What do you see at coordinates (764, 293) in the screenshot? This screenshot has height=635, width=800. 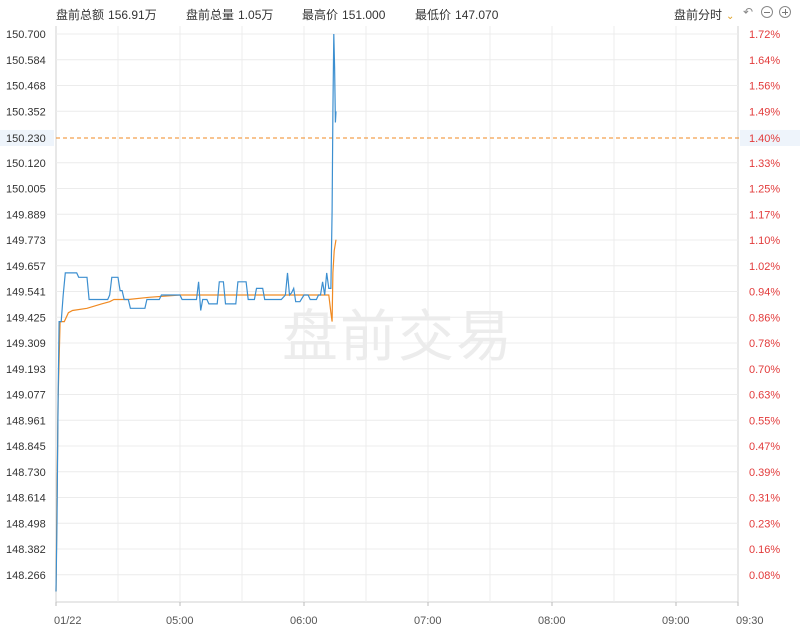 I see `pct-tick-label: 0.94%` at bounding box center [764, 293].